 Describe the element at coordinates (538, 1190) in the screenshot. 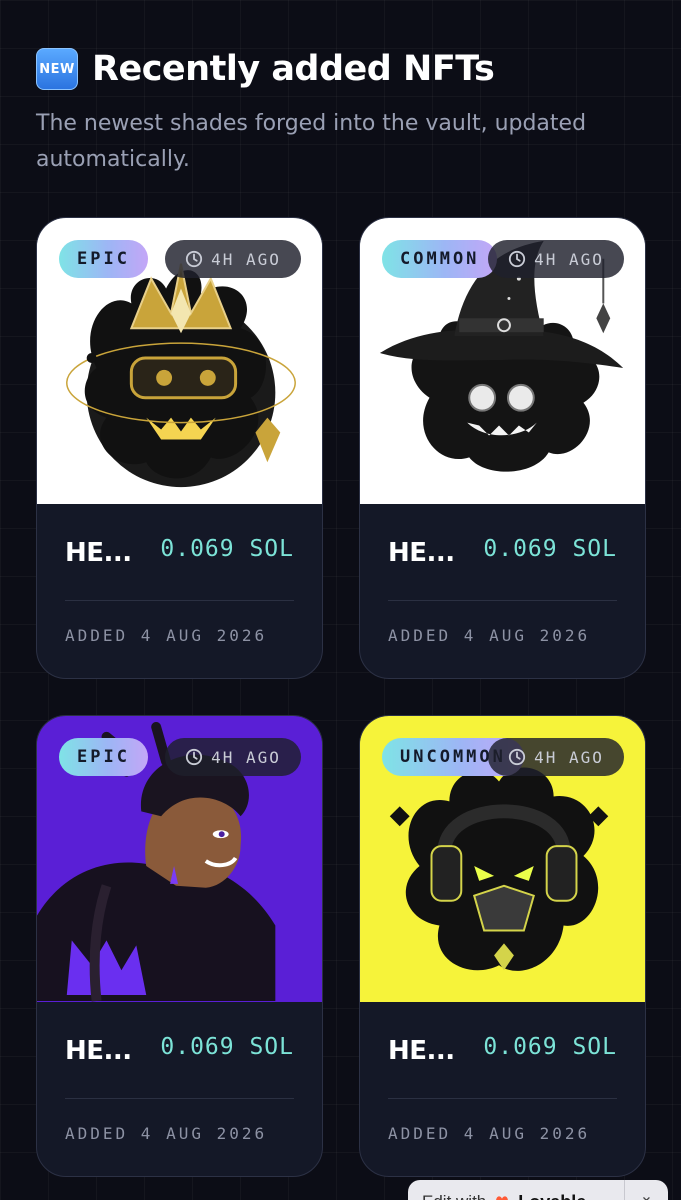

I see `edit-with-lovable-button: Edit with Lovable ⌄` at that location.